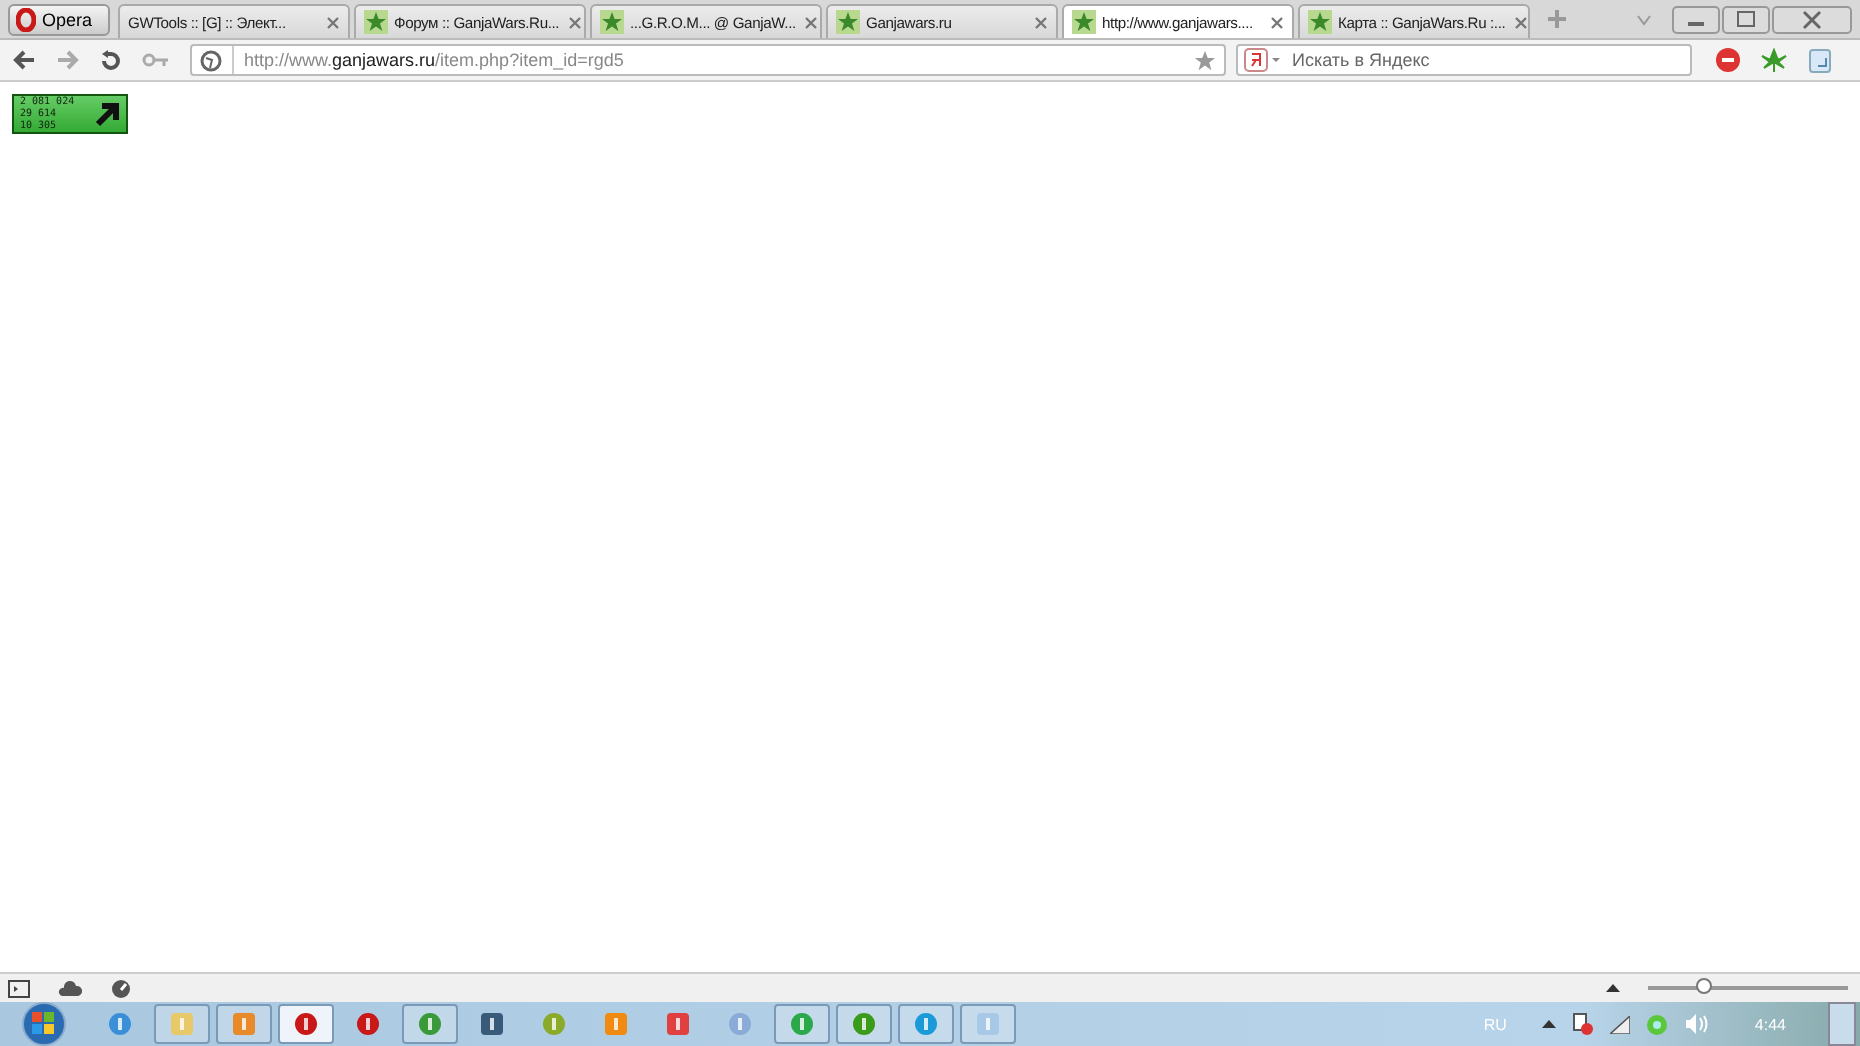  I want to click on speedometer-icon, so click(121, 988).